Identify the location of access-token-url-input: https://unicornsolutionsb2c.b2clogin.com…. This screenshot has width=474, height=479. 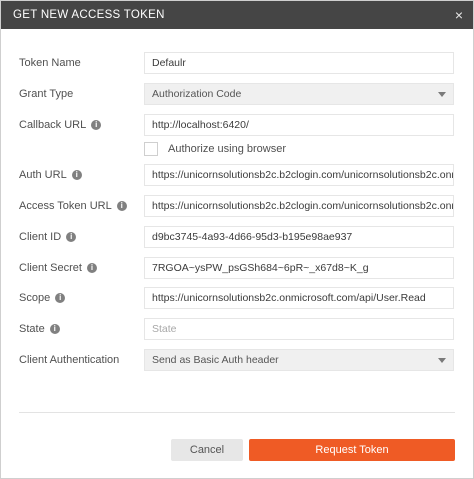
(299, 206).